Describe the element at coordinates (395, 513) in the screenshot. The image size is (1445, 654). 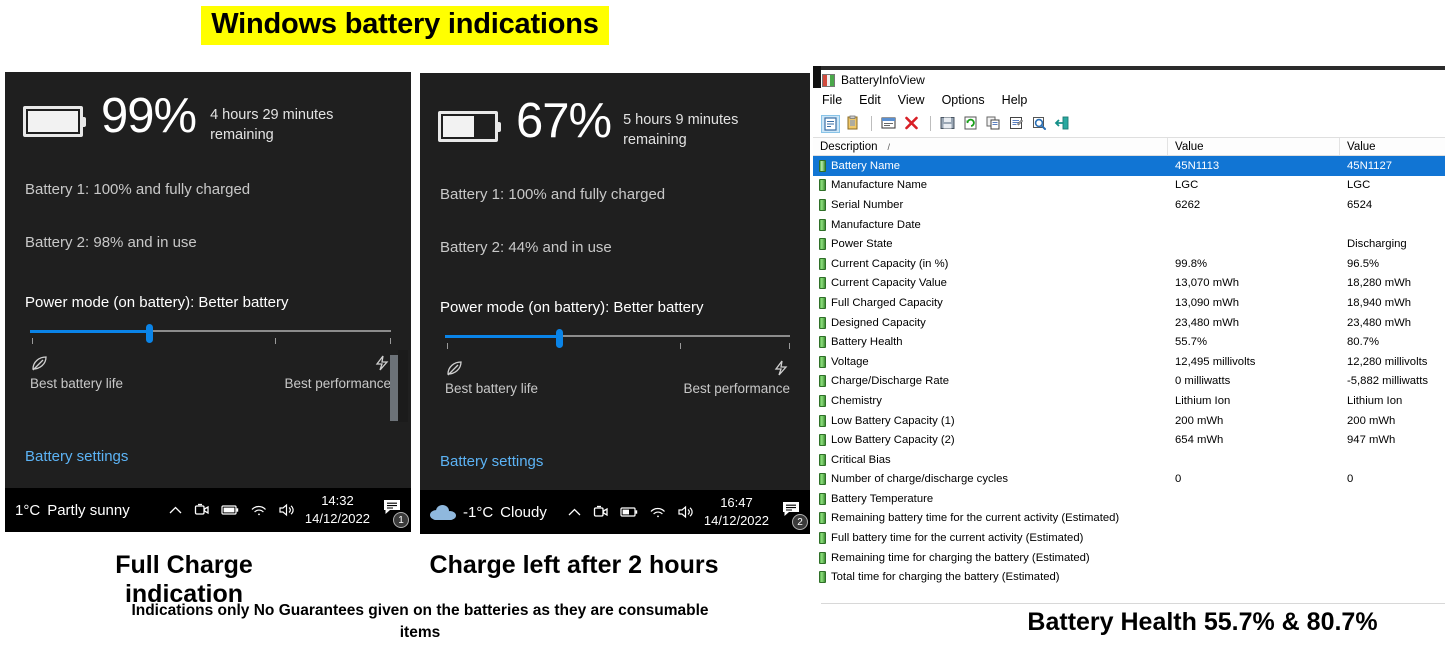
I see `notification-center-icon-left: 1` at that location.